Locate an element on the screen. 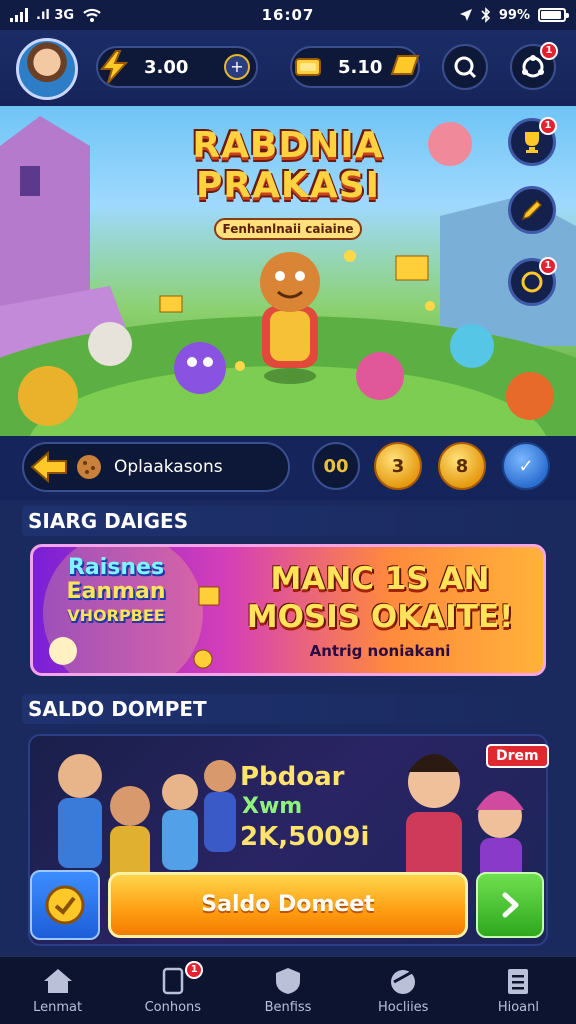 This screenshot has width=576, height=1024. wallet-subtitle-line: Xwm is located at coordinates (272, 806).